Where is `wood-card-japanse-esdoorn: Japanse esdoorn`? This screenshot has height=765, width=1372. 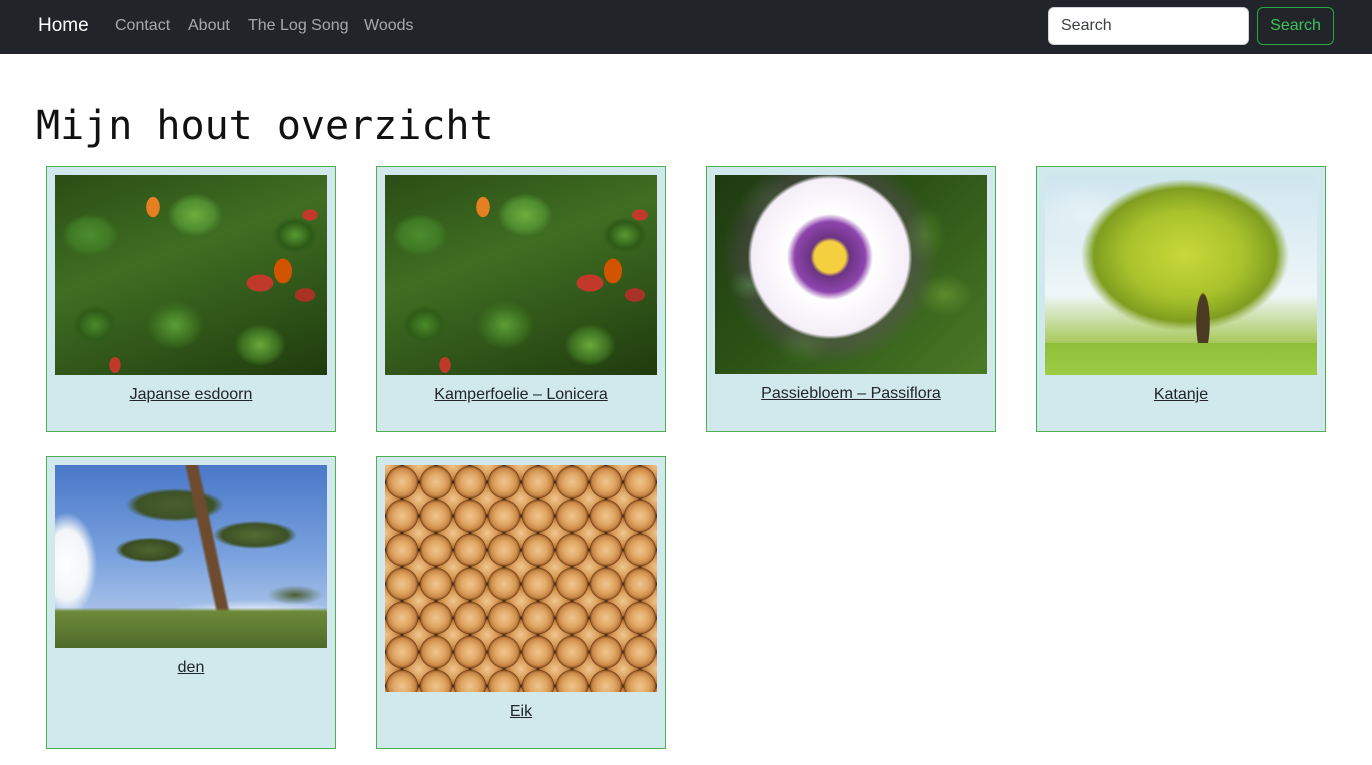
wood-card-japanse-esdoorn: Japanse esdoorn is located at coordinates (191, 299).